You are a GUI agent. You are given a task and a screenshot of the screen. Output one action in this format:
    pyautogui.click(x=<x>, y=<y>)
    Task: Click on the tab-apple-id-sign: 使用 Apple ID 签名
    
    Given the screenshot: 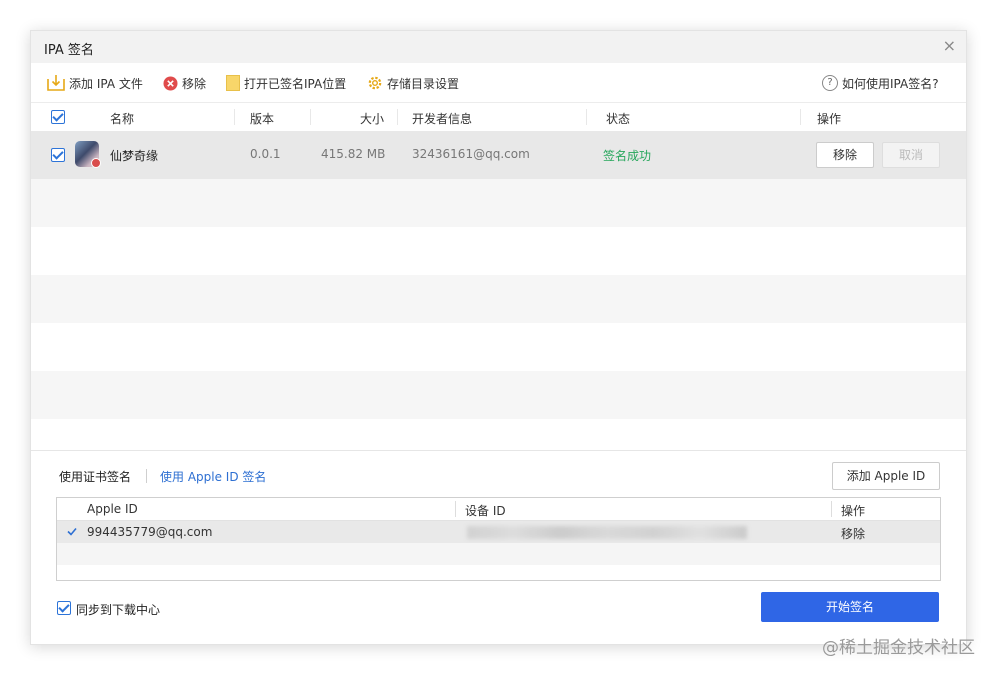 What is the action you would take?
    pyautogui.click(x=213, y=476)
    